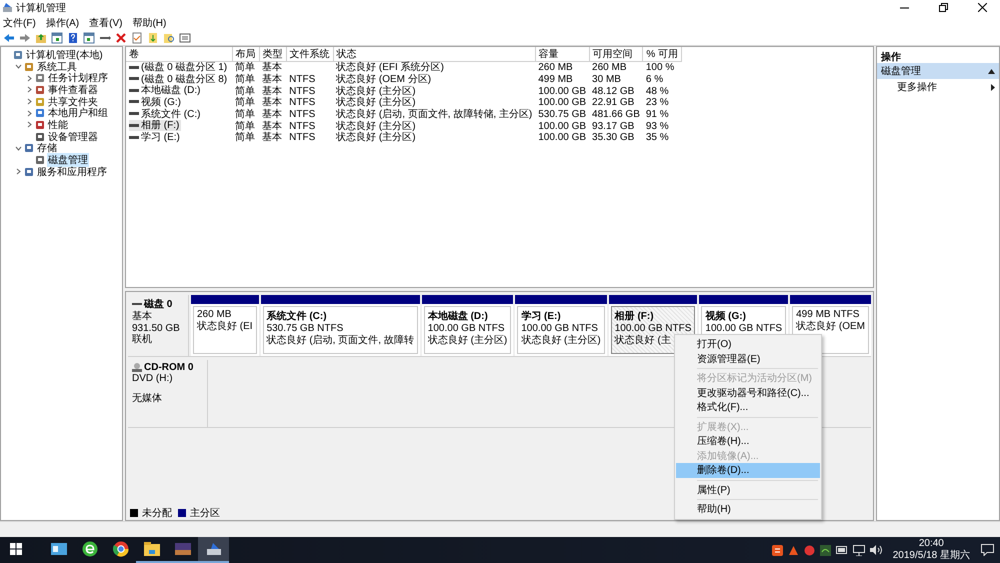  I want to click on battery-icon, so click(842, 550).